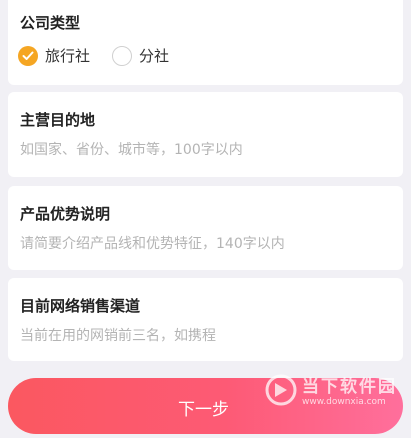 Image resolution: width=411 pixels, height=438 pixels. What do you see at coordinates (281, 389) in the screenshot?
I see `watermark-logo-icon` at bounding box center [281, 389].